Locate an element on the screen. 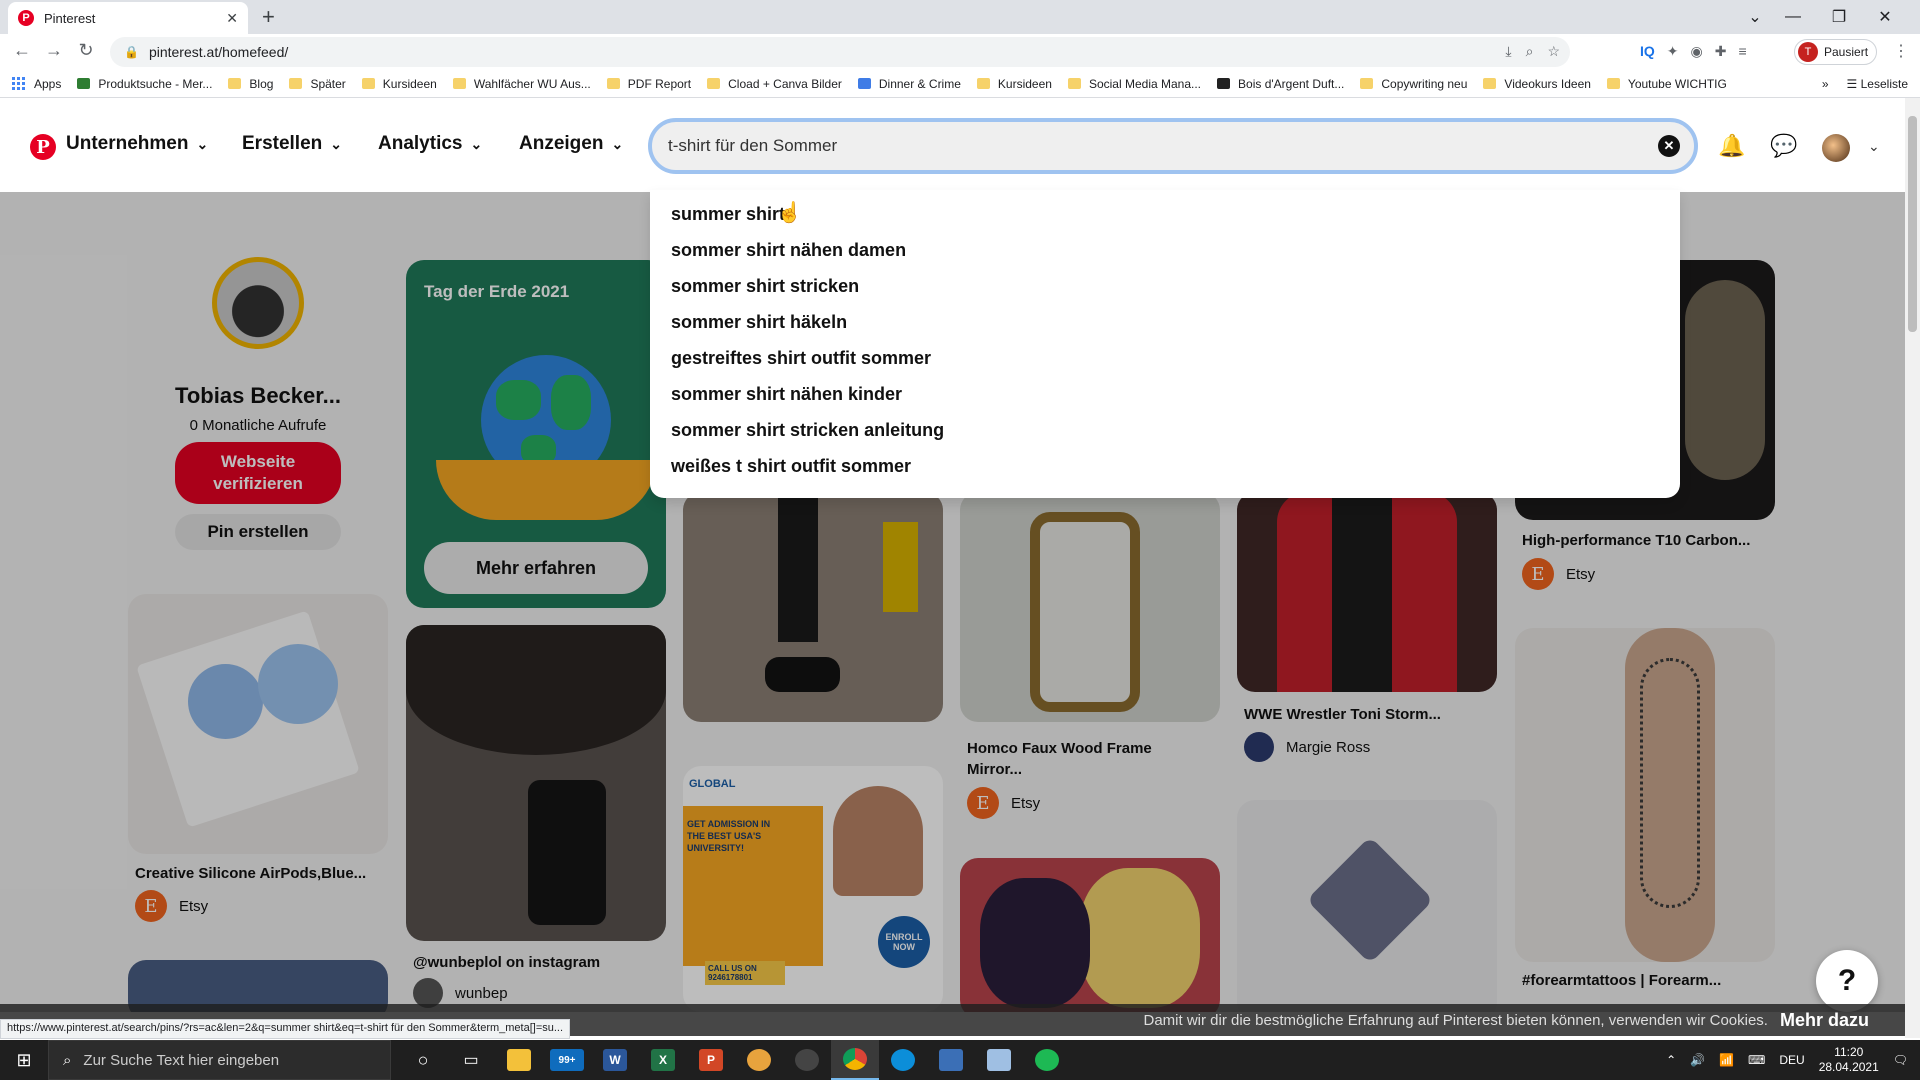 This screenshot has width=1920, height=1080. profile-status: Pausiert is located at coordinates (1846, 52).